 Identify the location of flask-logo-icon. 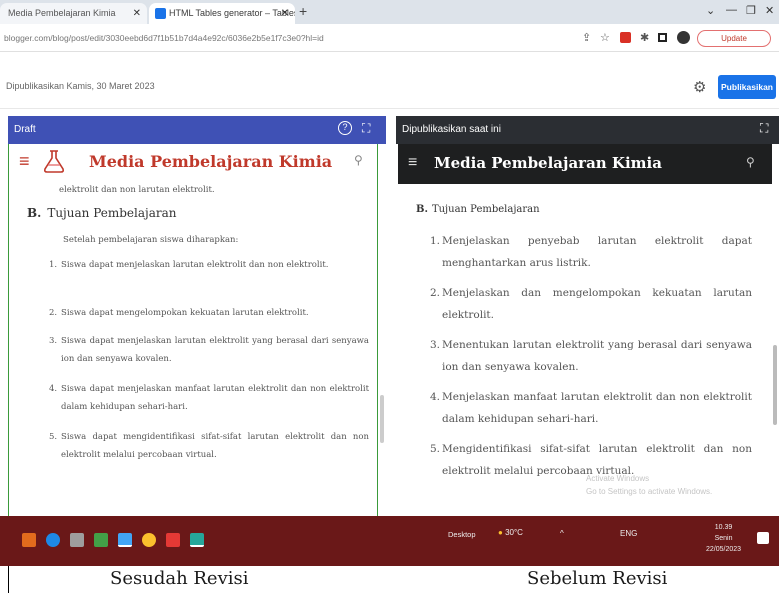
(54, 161).